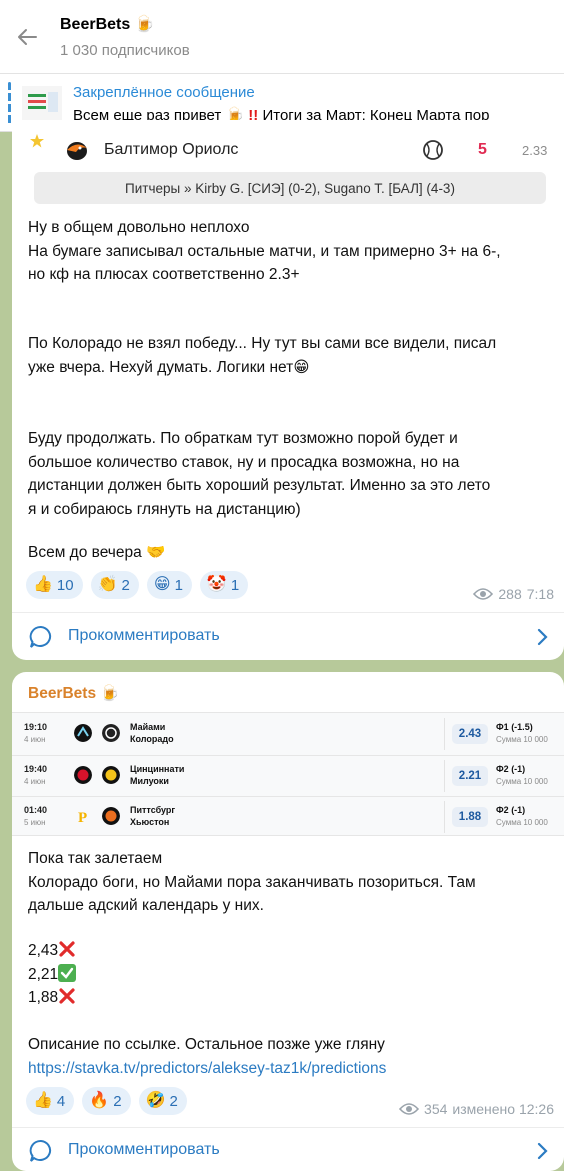  Describe the element at coordinates (162, 1101) in the screenshot. I see `reaction-rofl: 🤣 2` at that location.